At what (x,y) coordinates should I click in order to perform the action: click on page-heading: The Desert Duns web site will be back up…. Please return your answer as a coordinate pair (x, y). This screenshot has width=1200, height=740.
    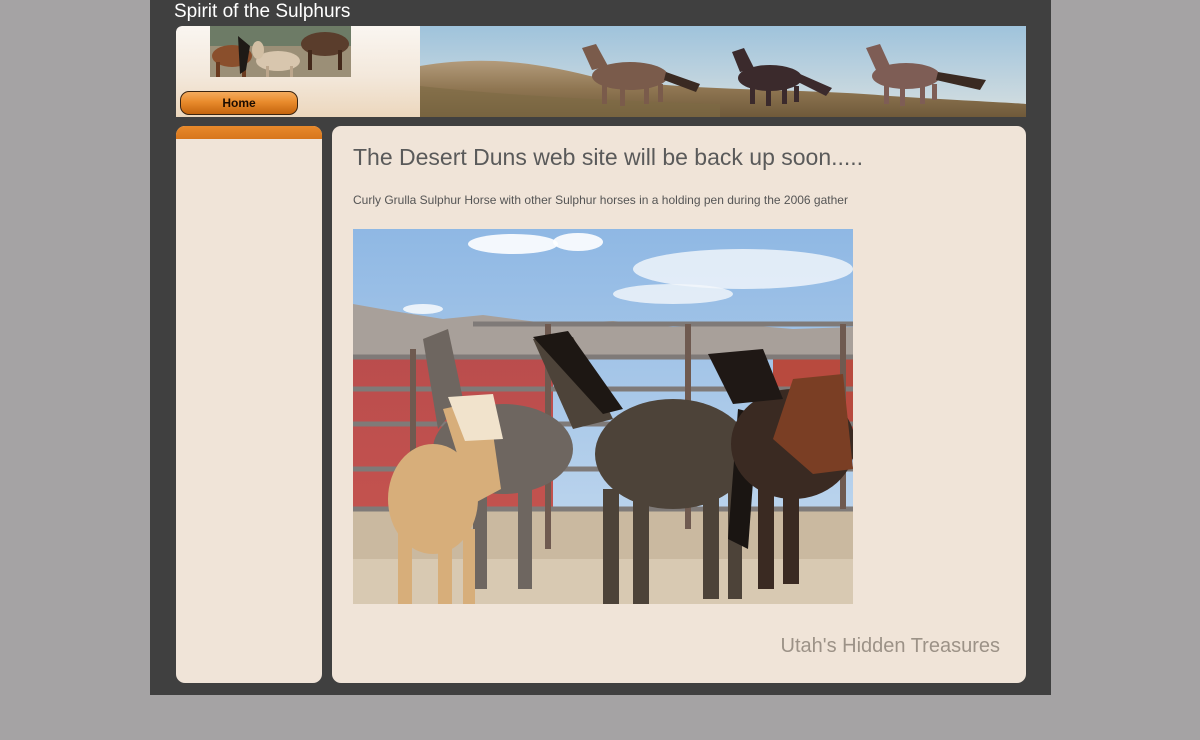
    Looking at the image, I should click on (608, 157).